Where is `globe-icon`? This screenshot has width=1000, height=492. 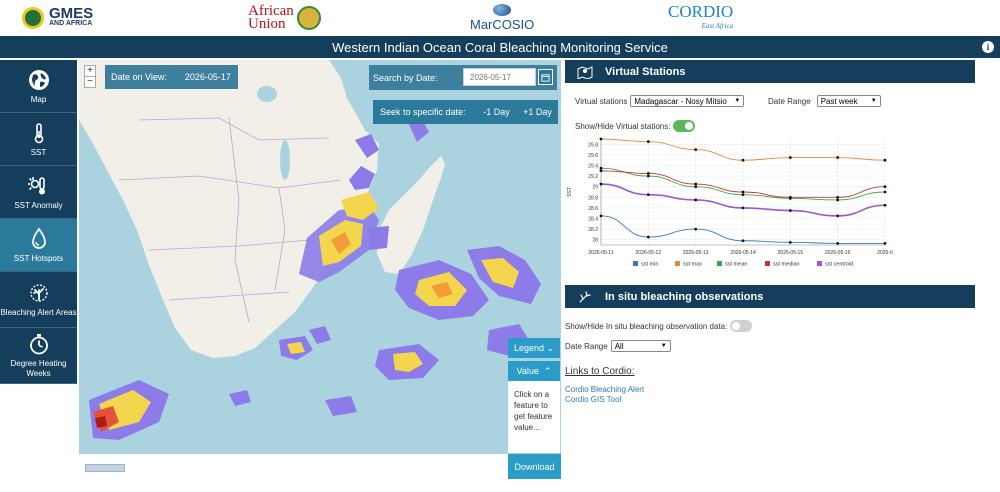 globe-icon is located at coordinates (38, 79).